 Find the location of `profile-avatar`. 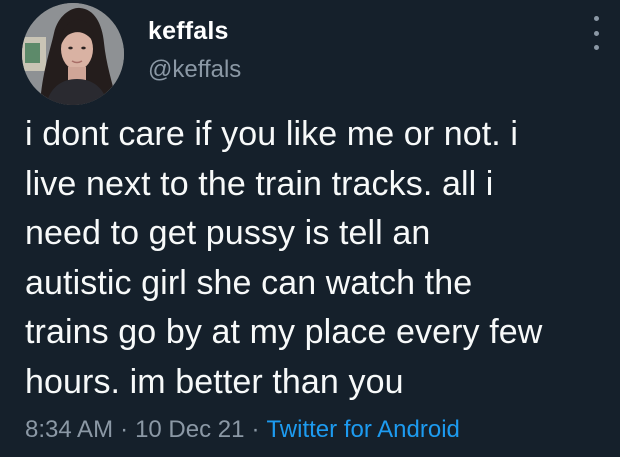

profile-avatar is located at coordinates (73, 54).